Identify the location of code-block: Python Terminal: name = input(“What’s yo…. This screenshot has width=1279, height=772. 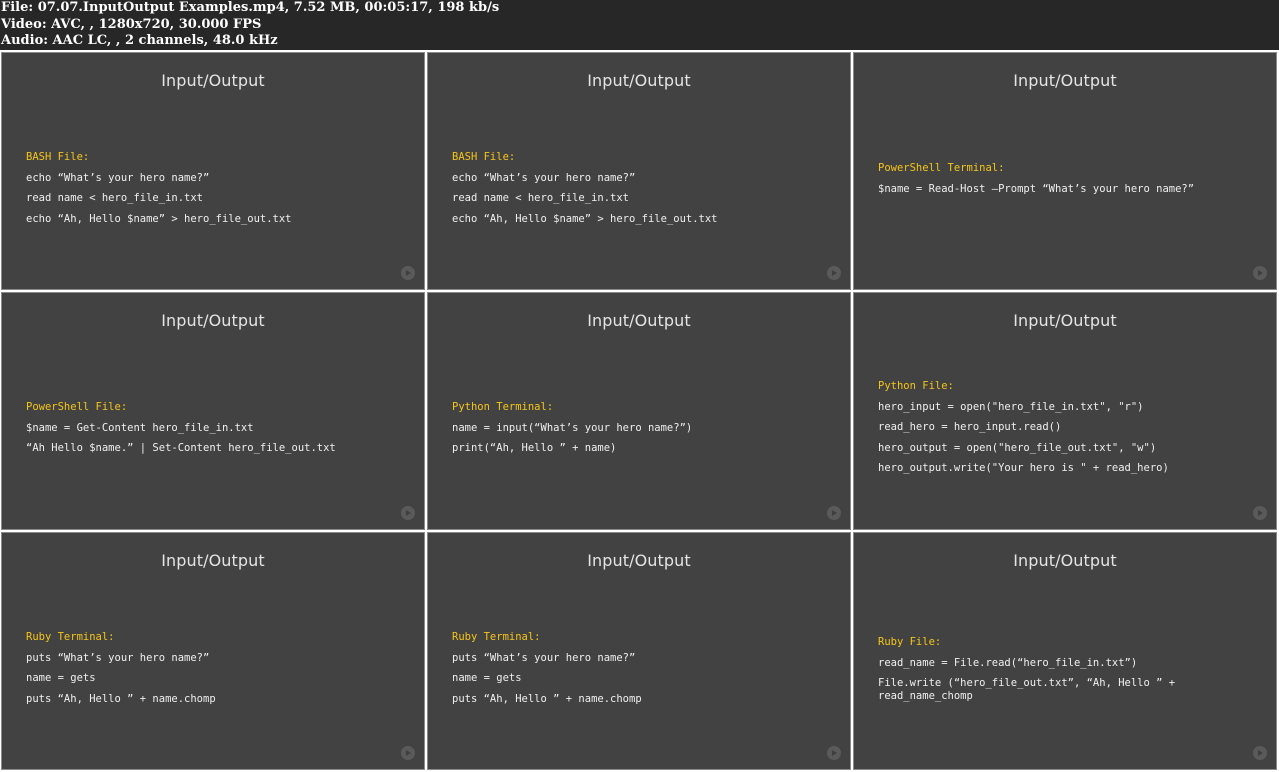
(641, 428).